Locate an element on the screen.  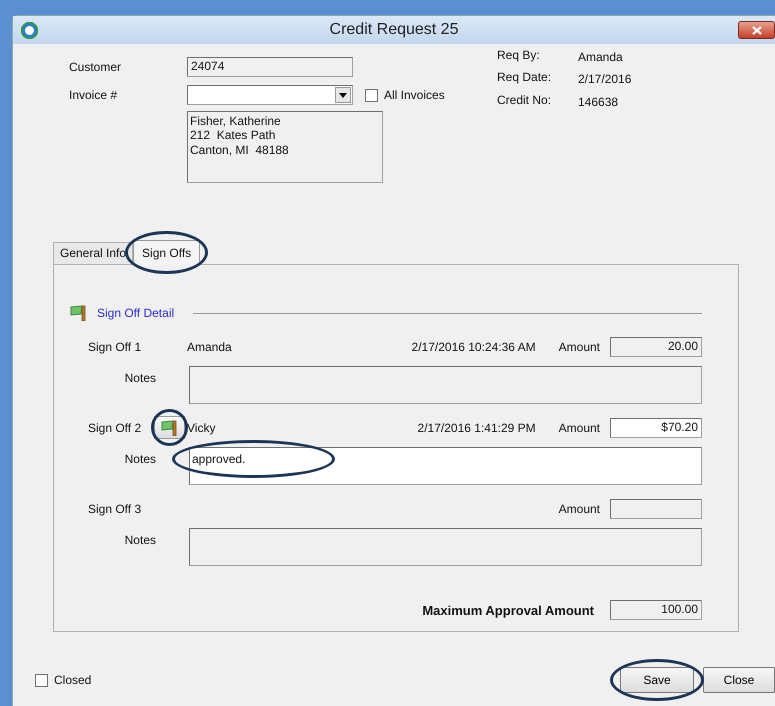
info-label: Credit No: is located at coordinates (524, 100).